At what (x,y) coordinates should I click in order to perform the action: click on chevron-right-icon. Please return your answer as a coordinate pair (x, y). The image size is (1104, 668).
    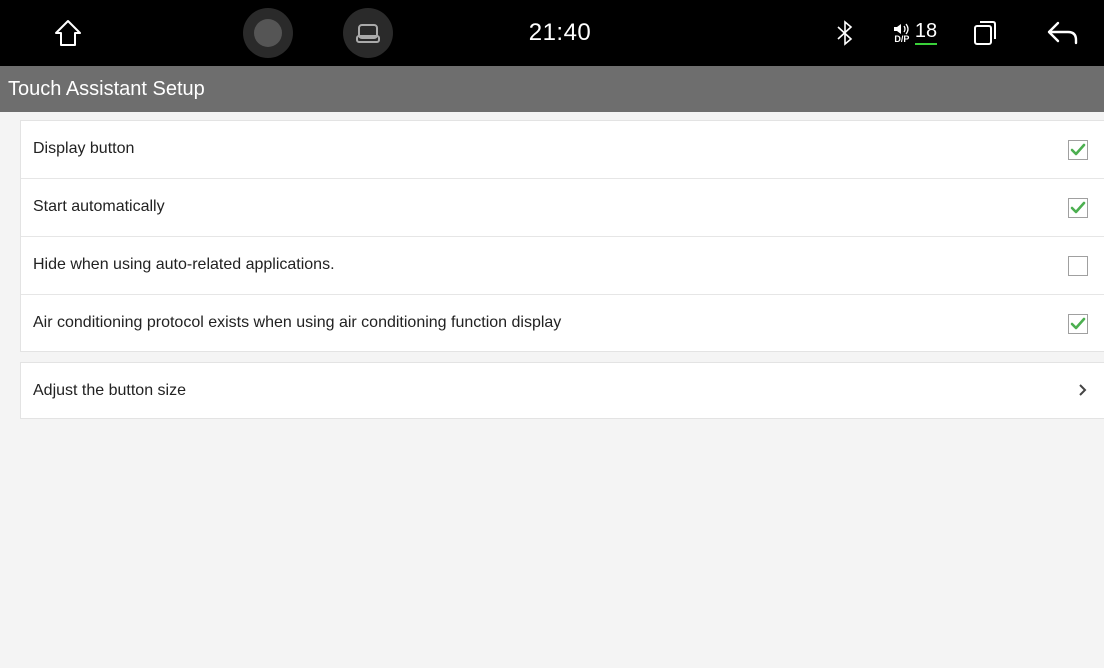
    Looking at the image, I should click on (1083, 392).